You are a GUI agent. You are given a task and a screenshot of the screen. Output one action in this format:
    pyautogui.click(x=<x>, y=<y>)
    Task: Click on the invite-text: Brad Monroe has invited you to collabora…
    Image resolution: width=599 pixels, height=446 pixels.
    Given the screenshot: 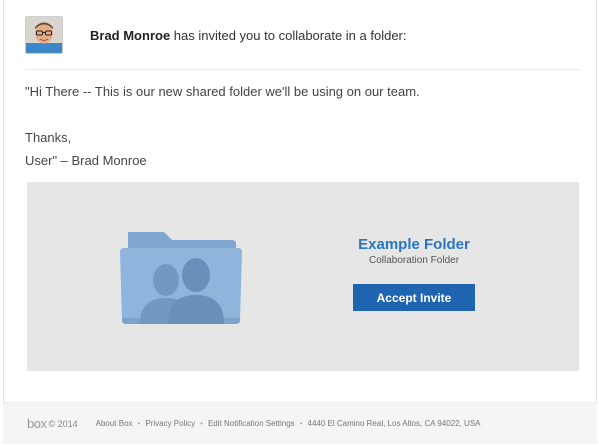 What is the action you would take?
    pyautogui.click(x=248, y=35)
    